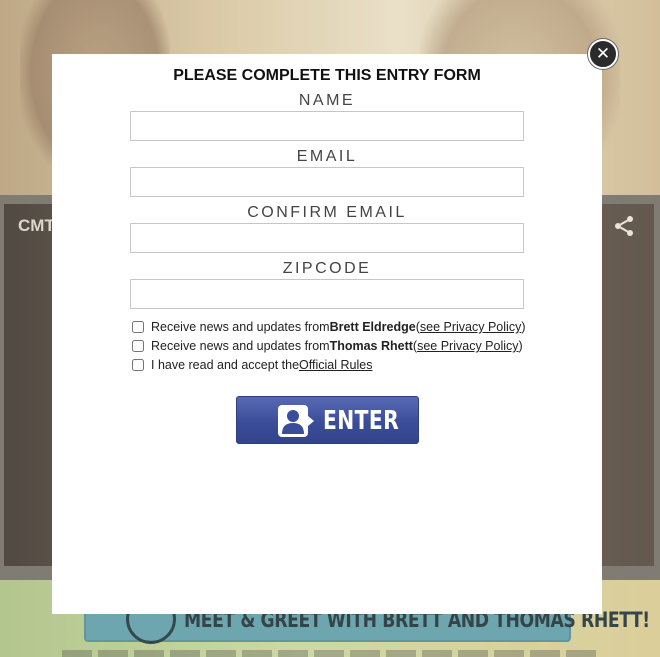 The image size is (660, 657). What do you see at coordinates (327, 268) in the screenshot?
I see `zipcode-label: ZIPCODE` at bounding box center [327, 268].